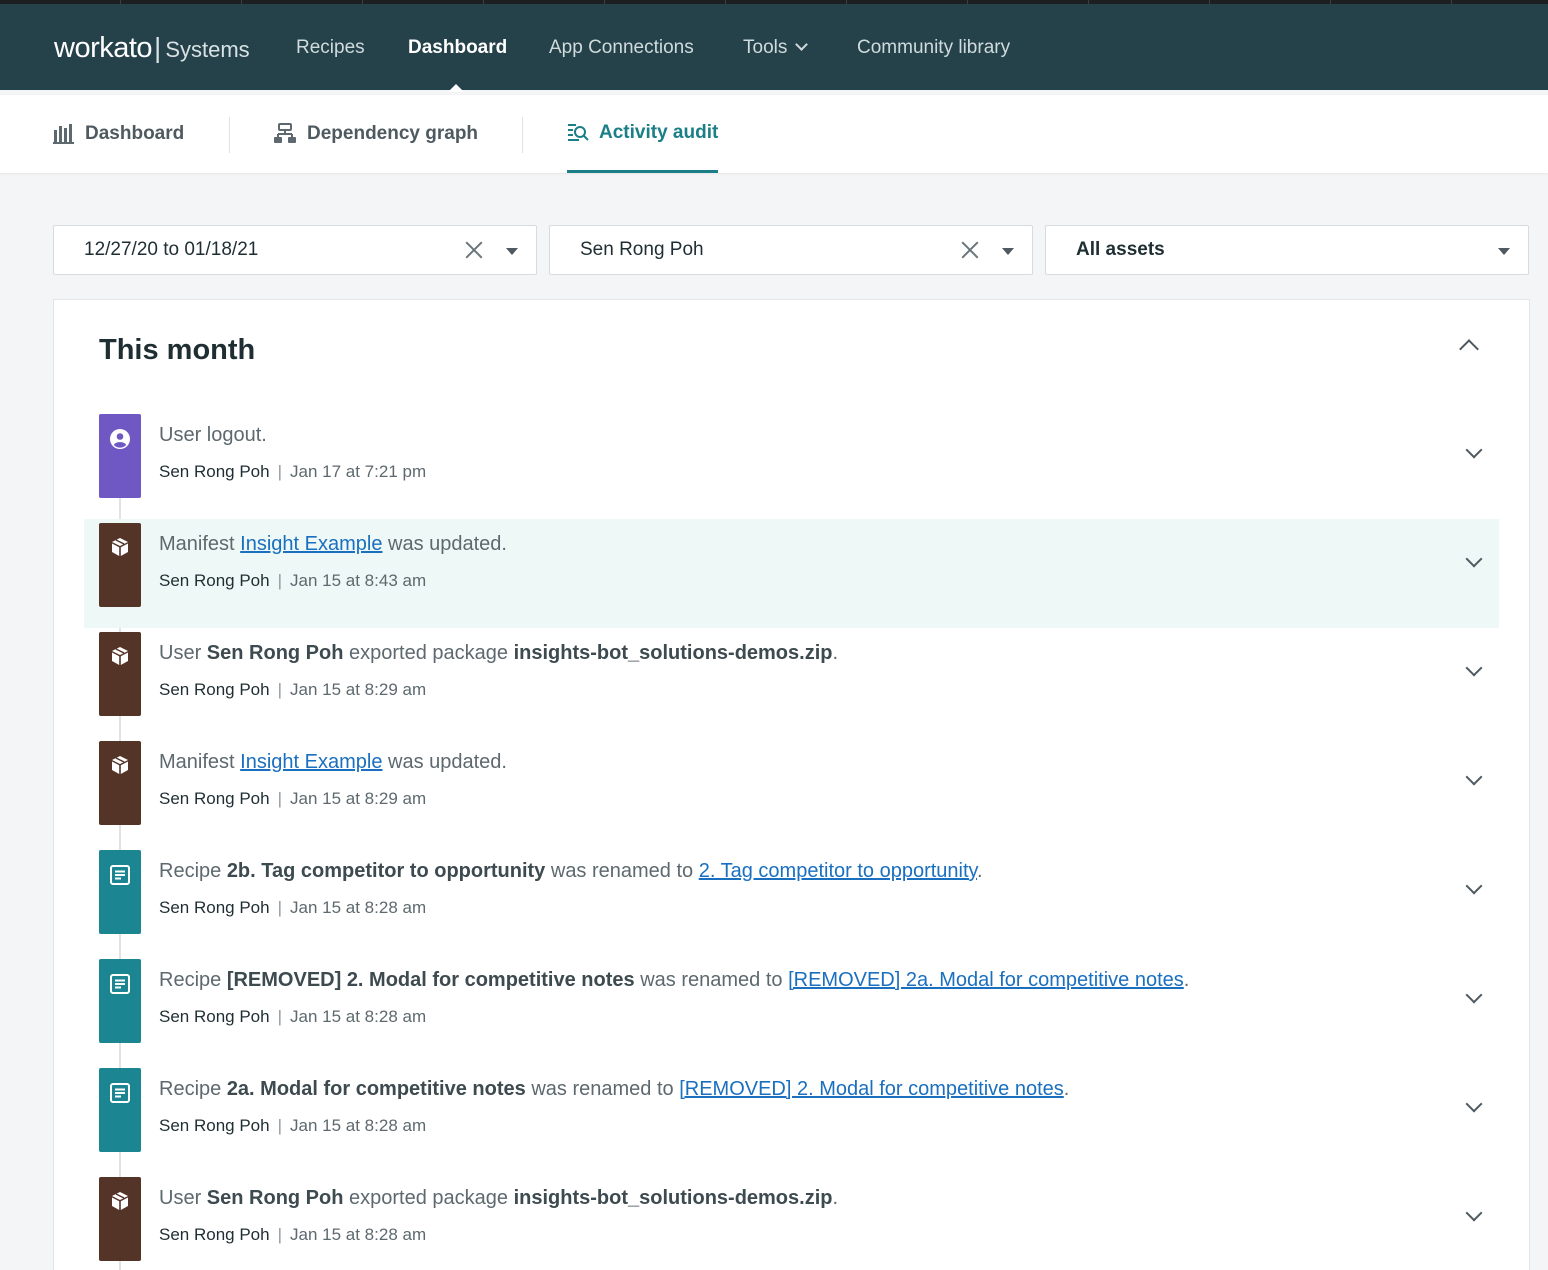 The width and height of the screenshot is (1548, 1270). I want to click on user-filter: Sen Rong Poh, so click(791, 250).